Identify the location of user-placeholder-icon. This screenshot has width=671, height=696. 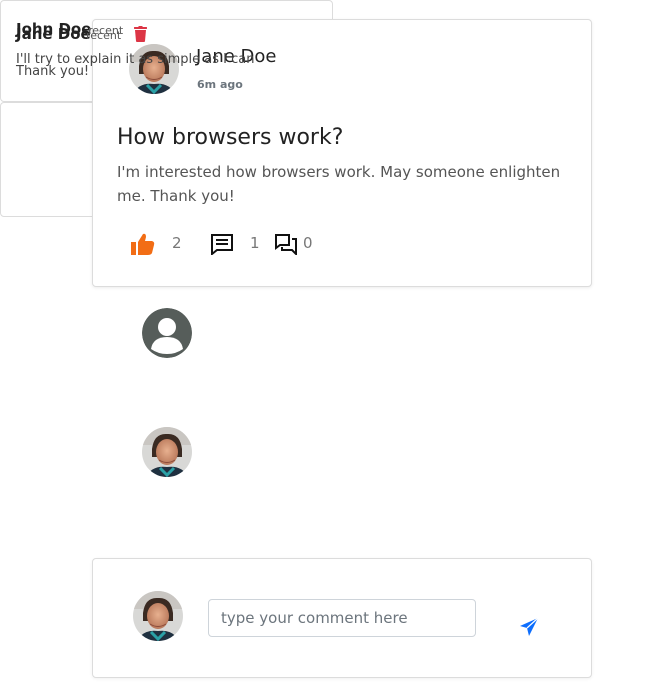
(167, 333).